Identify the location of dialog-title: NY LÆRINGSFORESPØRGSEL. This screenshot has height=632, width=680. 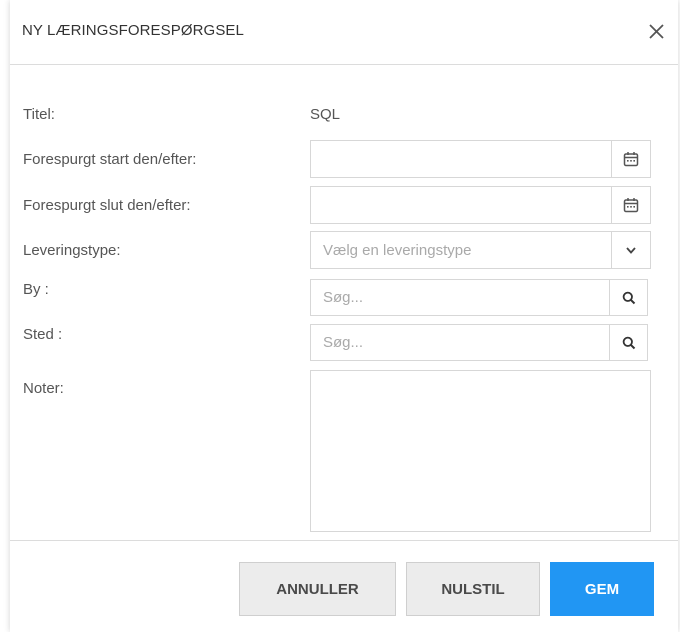
(133, 30).